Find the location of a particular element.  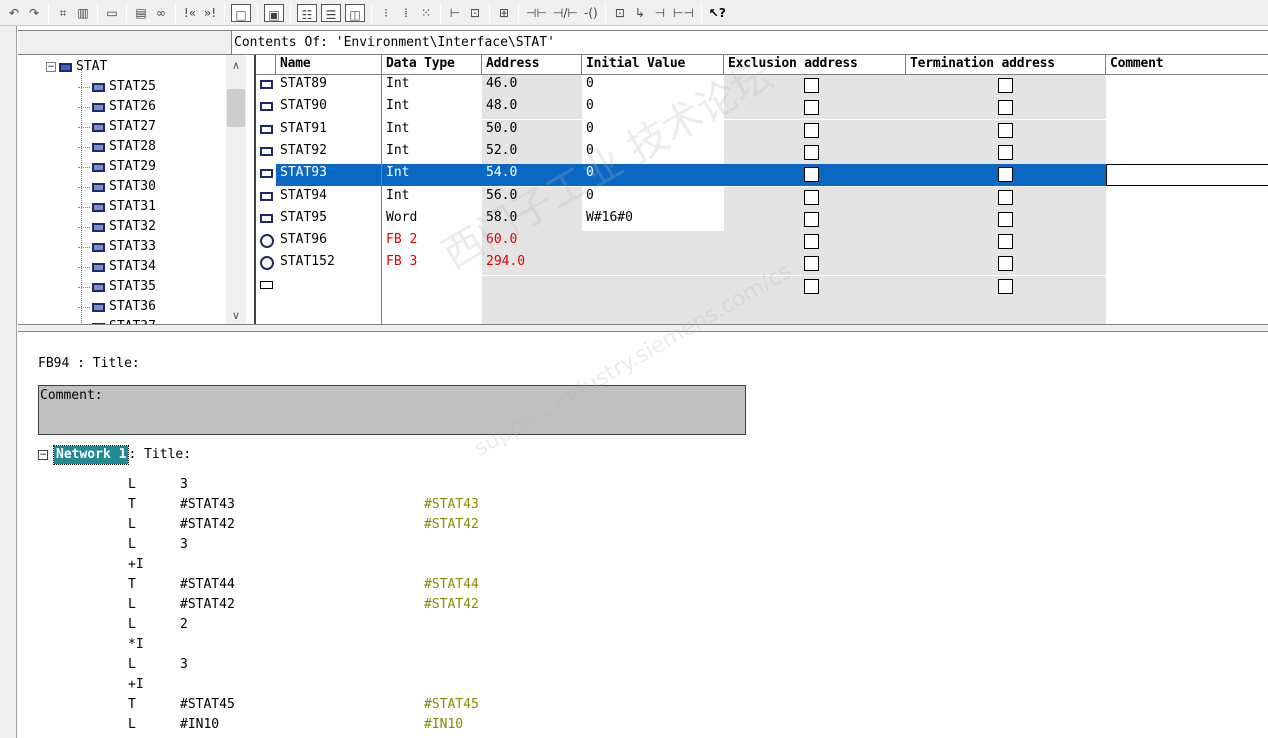

cell-address: 294.0 is located at coordinates (532, 264).